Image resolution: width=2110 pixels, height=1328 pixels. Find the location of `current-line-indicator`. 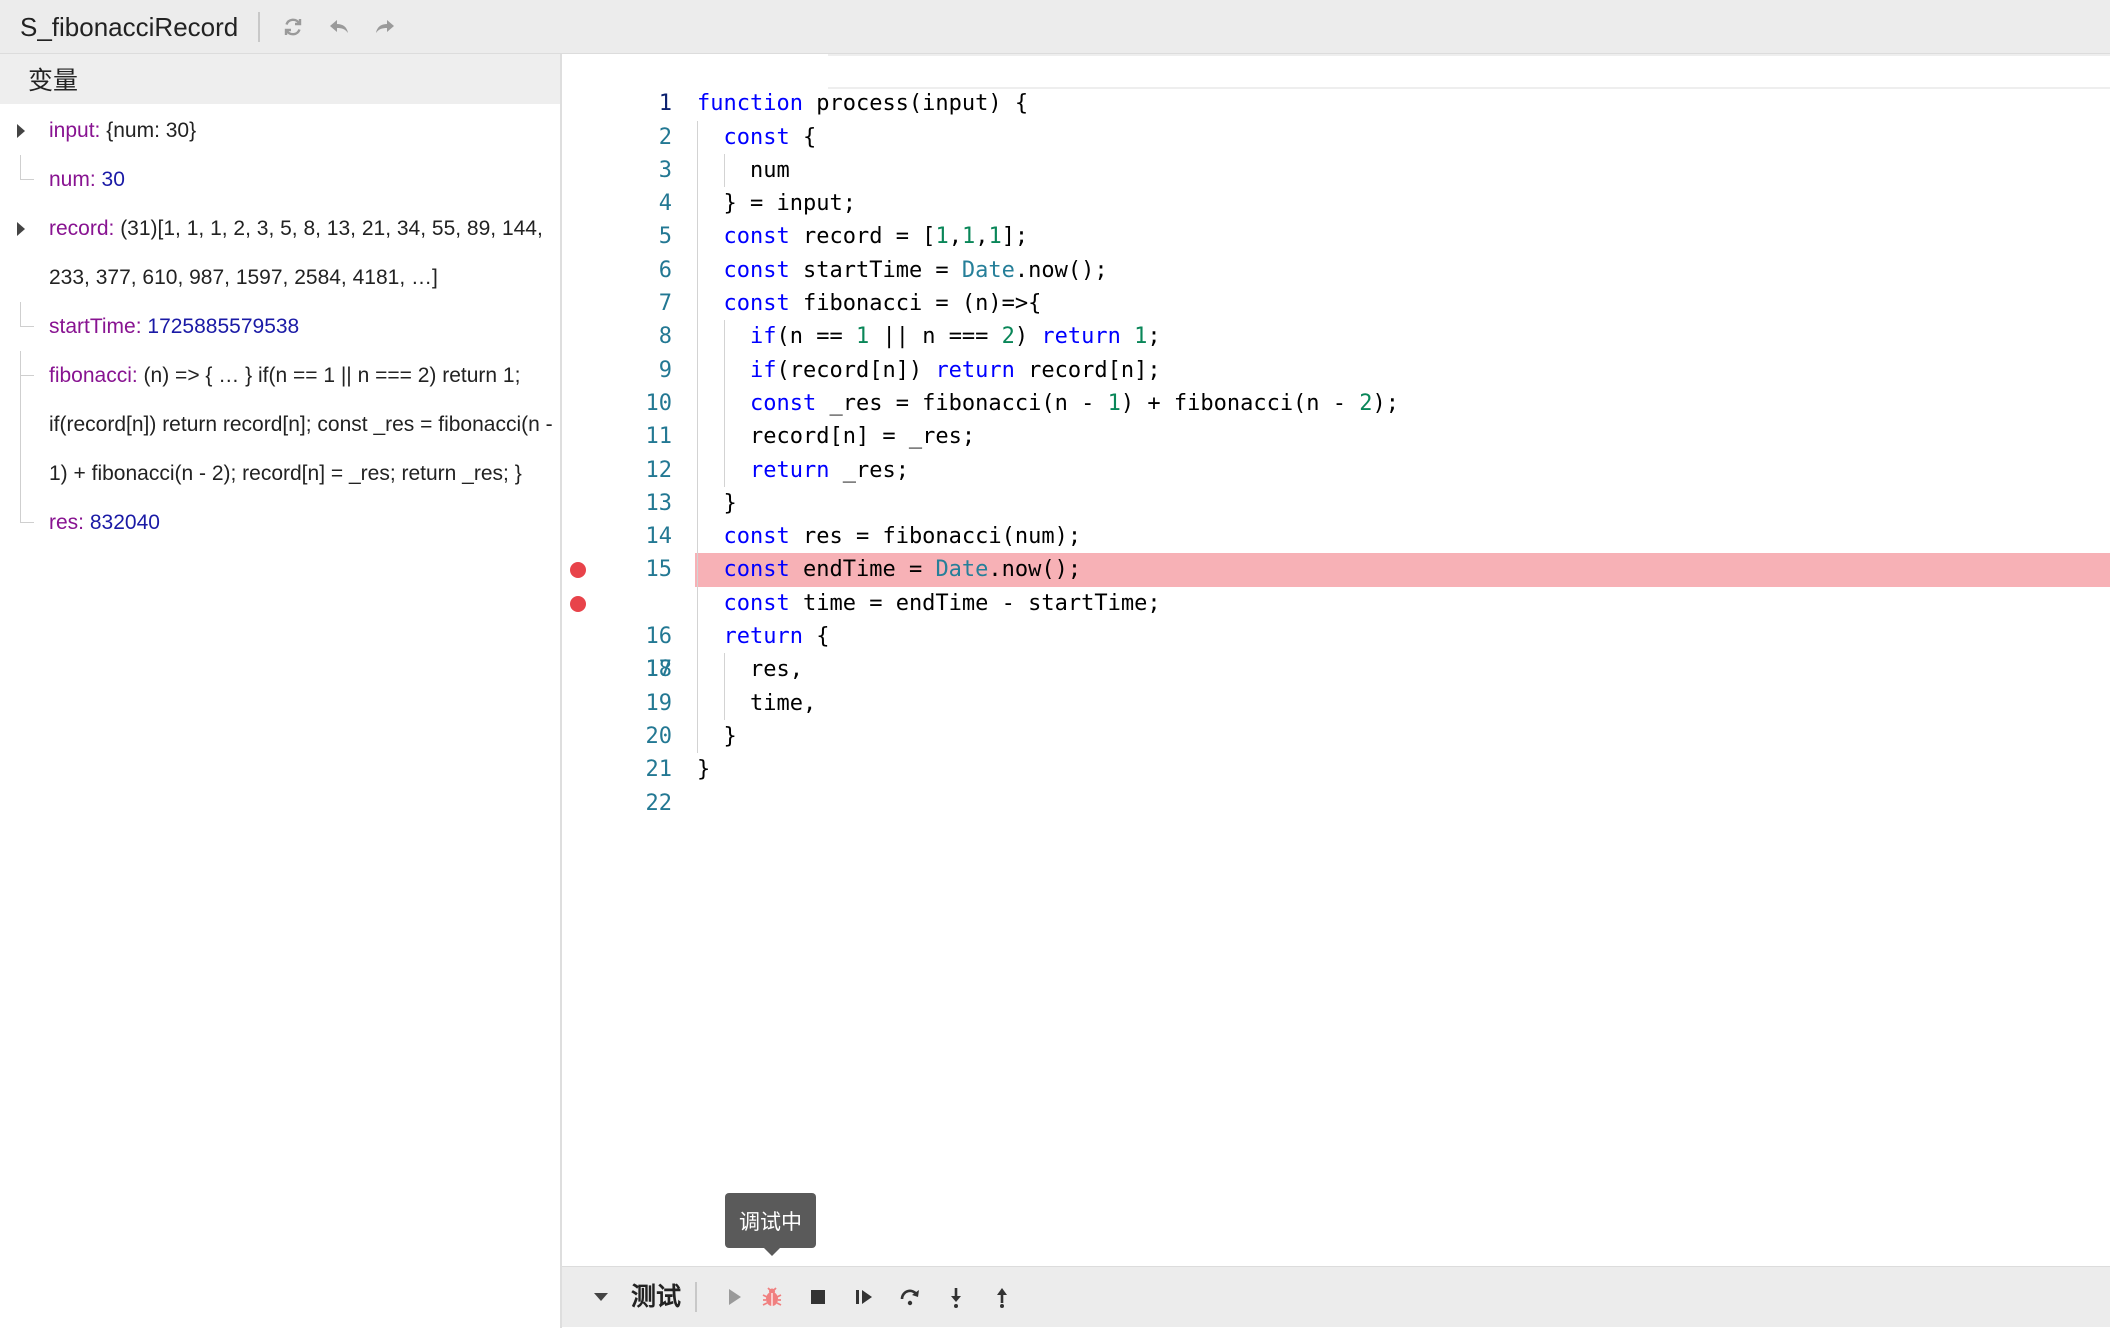

current-line-indicator is located at coordinates (1469, 71).